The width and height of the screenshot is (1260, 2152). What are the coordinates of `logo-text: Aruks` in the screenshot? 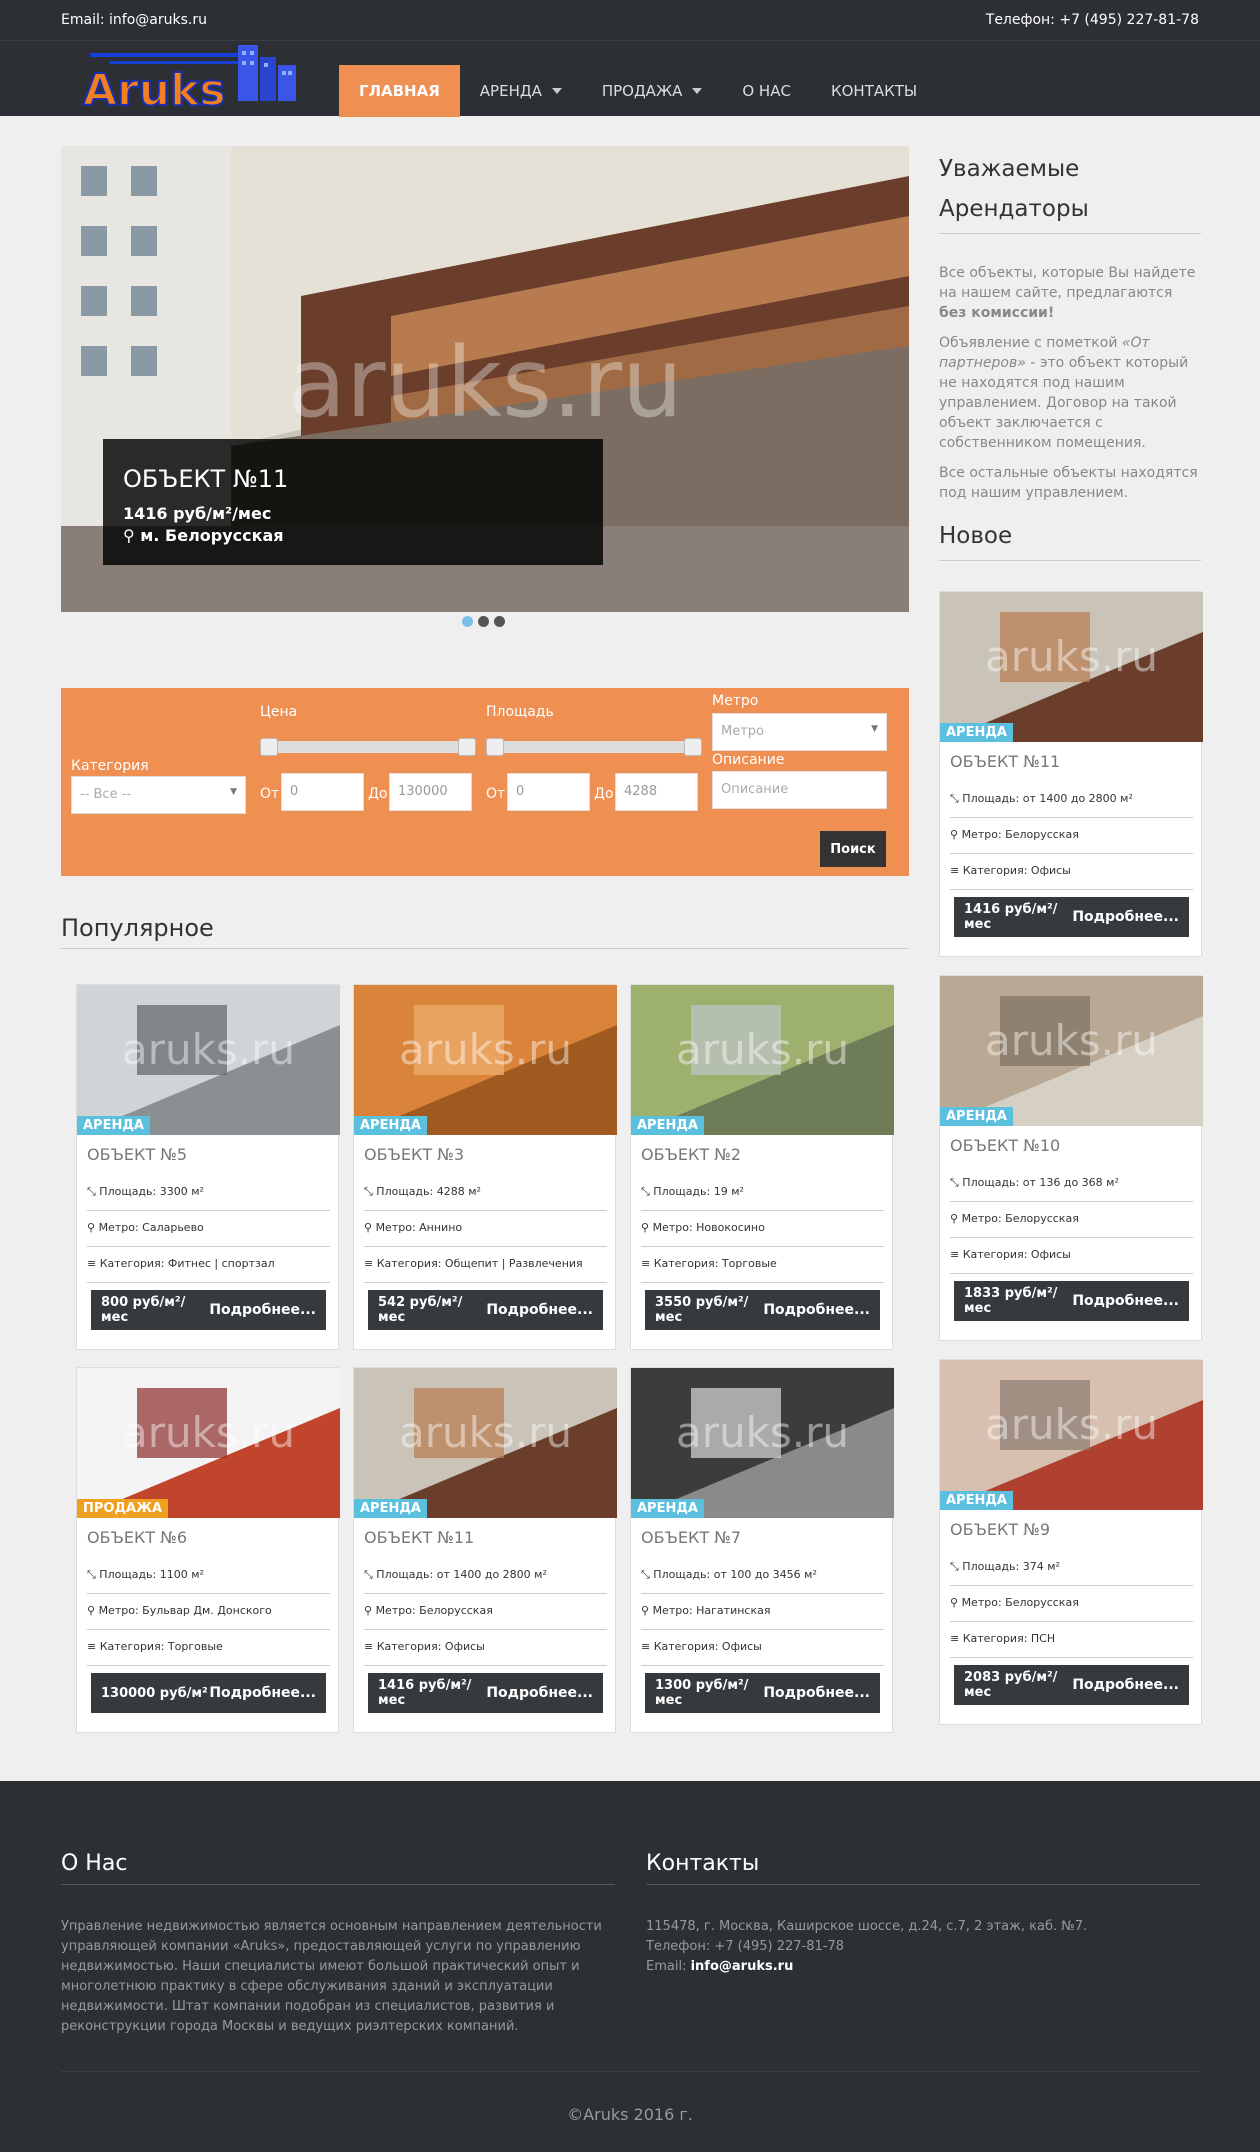 It's located at (154, 90).